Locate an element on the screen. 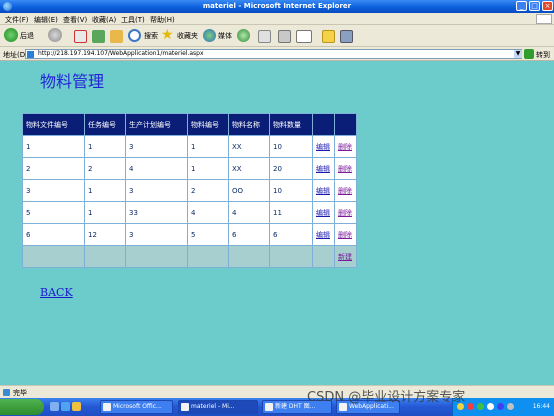  toolbar: 后退 搜索 ★ 收藏夹 媒体 is located at coordinates (277, 36).